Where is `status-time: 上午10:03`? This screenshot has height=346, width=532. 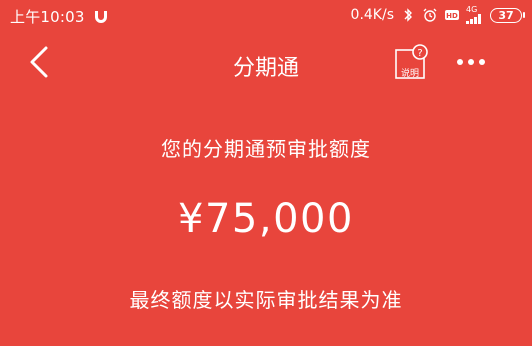 status-time: 上午10:03 is located at coordinates (47, 17).